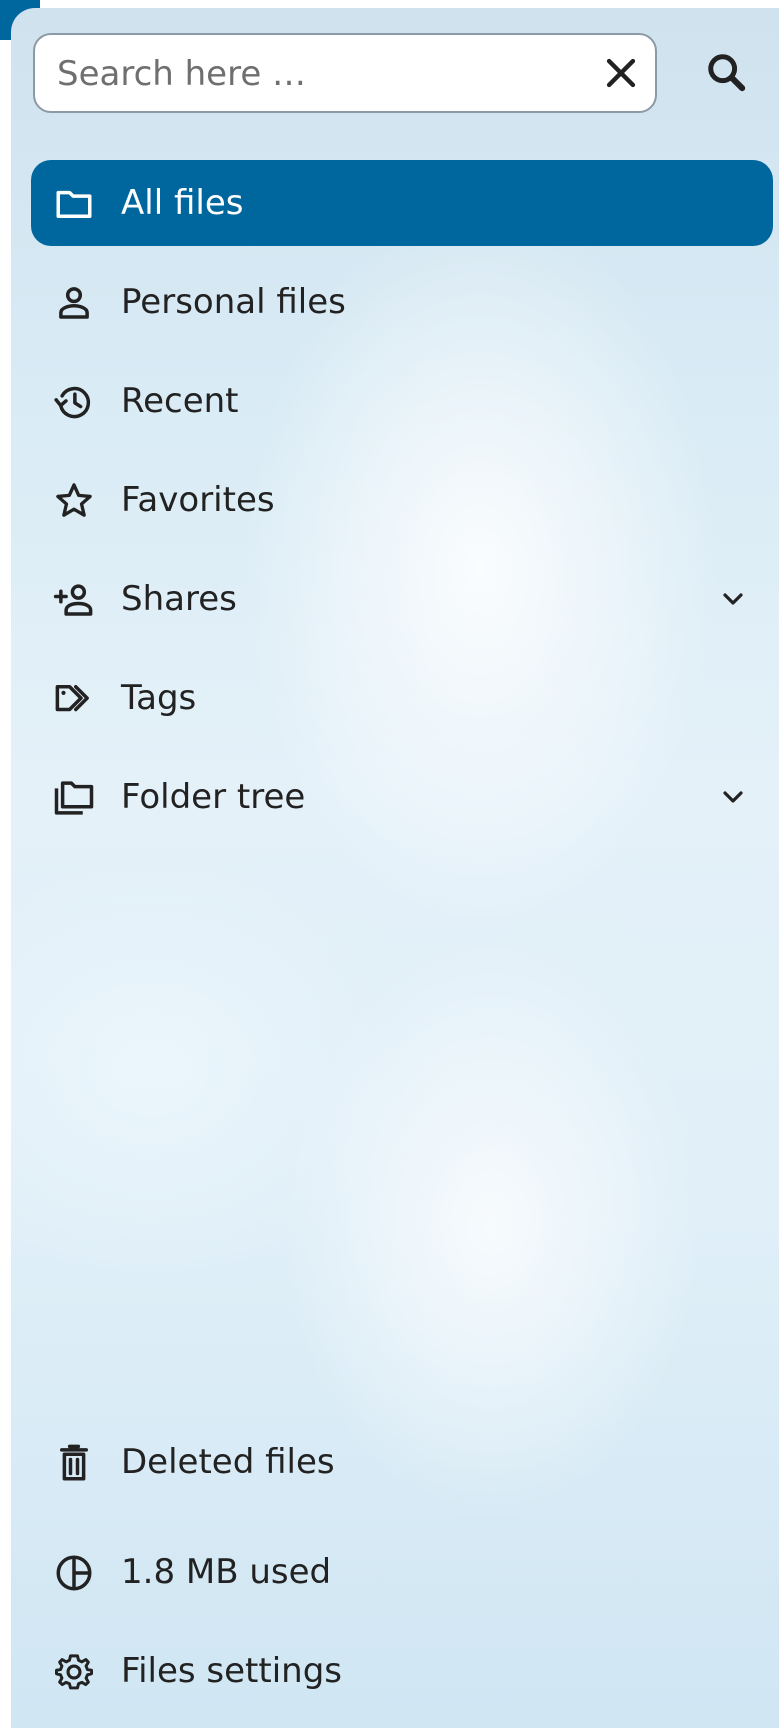 The image size is (779, 1728). I want to click on history-icon, so click(74, 402).